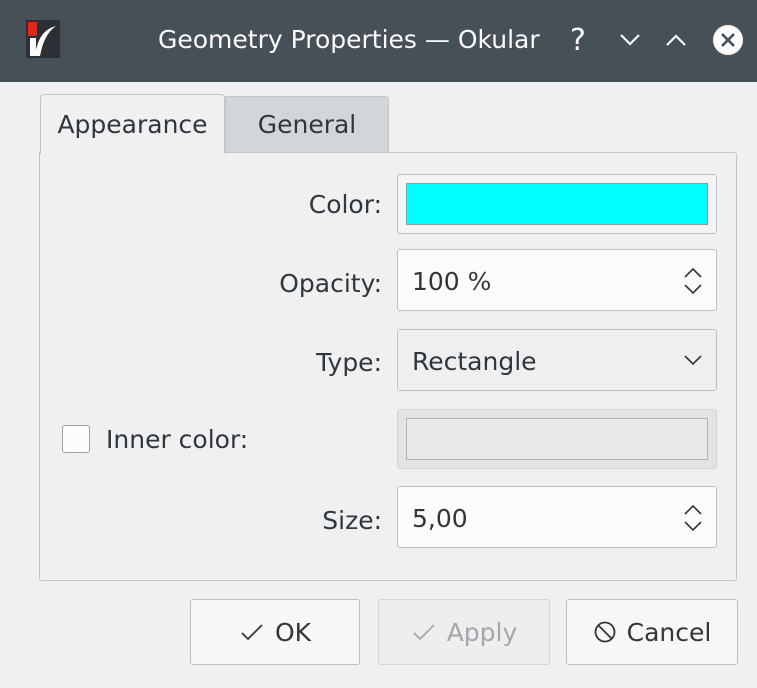  Describe the element at coordinates (557, 280) in the screenshot. I see `opacity-spinbox: 100 %` at that location.